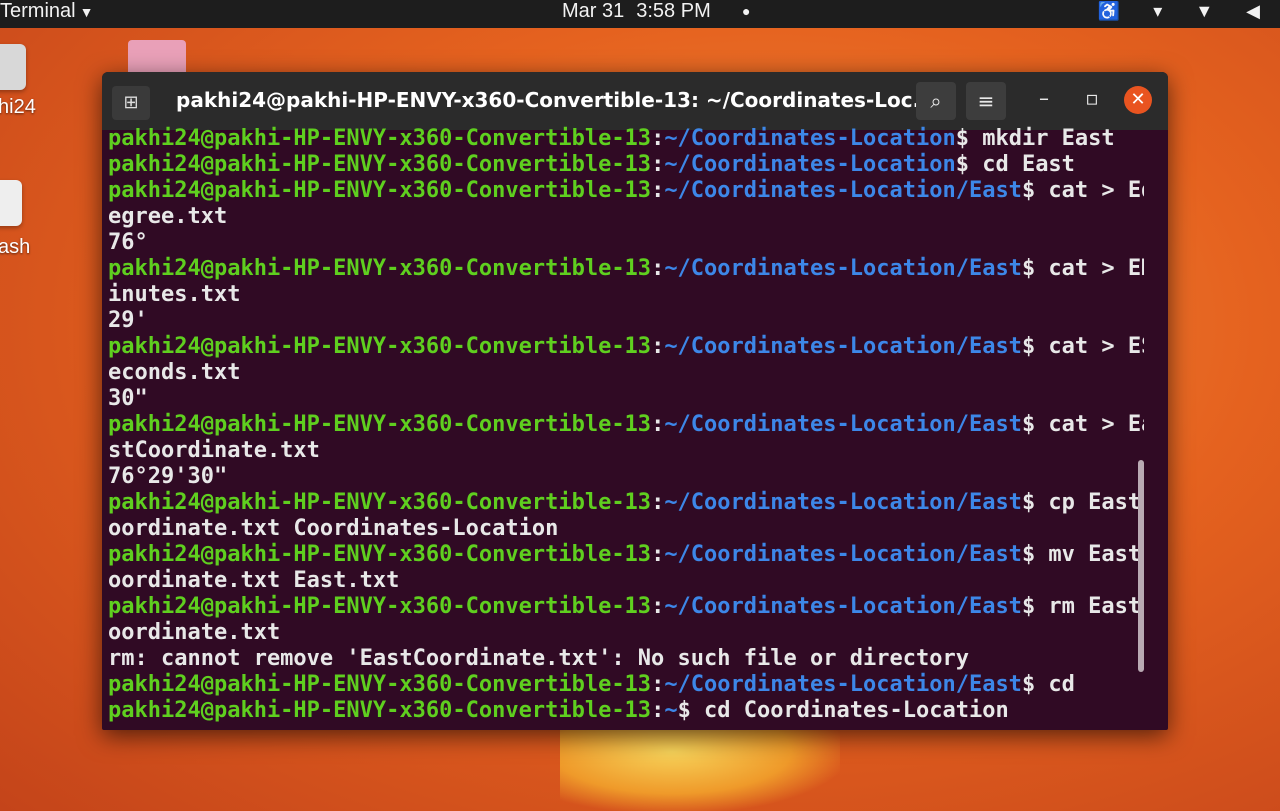 The height and width of the screenshot is (811, 1280). Describe the element at coordinates (1138, 100) in the screenshot. I see `close-button: ✕` at that location.